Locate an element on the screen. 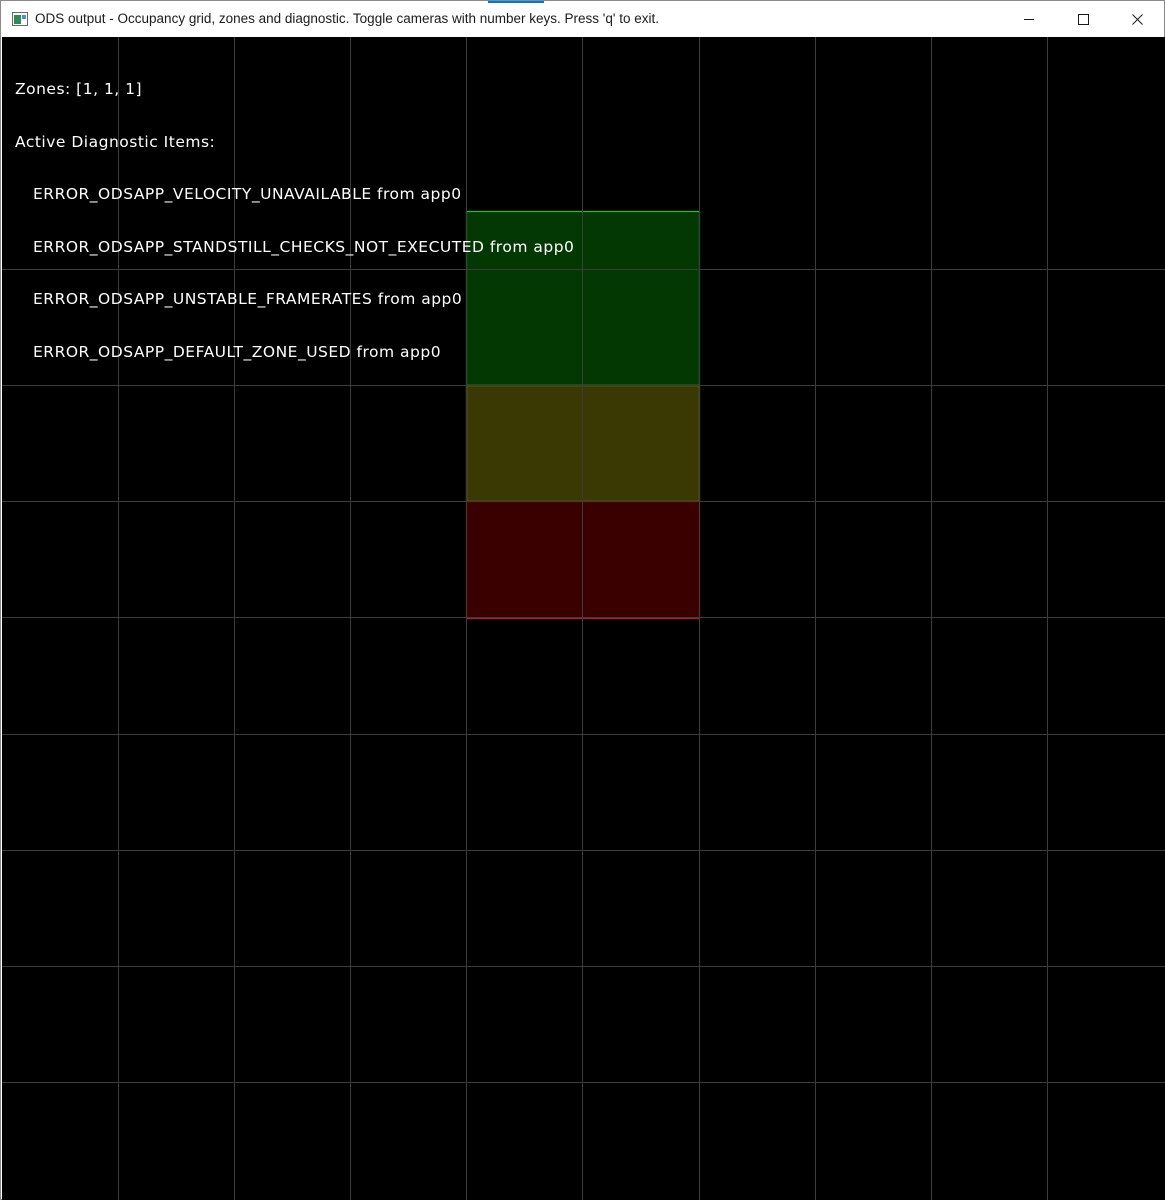 The height and width of the screenshot is (1200, 1165). minimize-icon is located at coordinates (1029, 19).